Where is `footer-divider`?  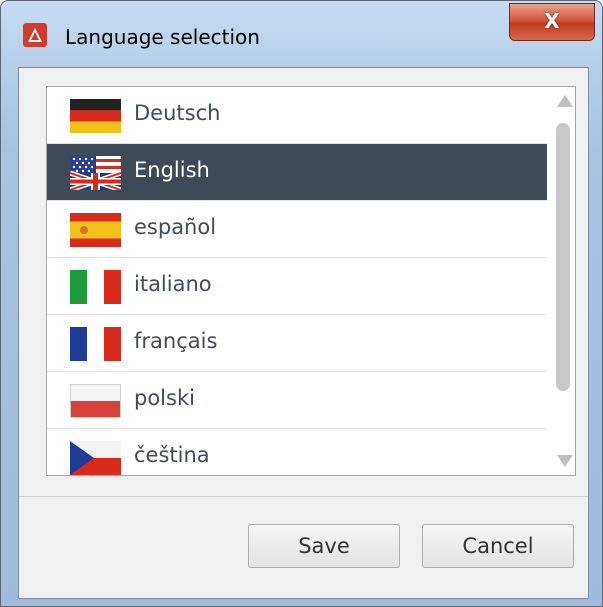 footer-divider is located at coordinates (303, 496).